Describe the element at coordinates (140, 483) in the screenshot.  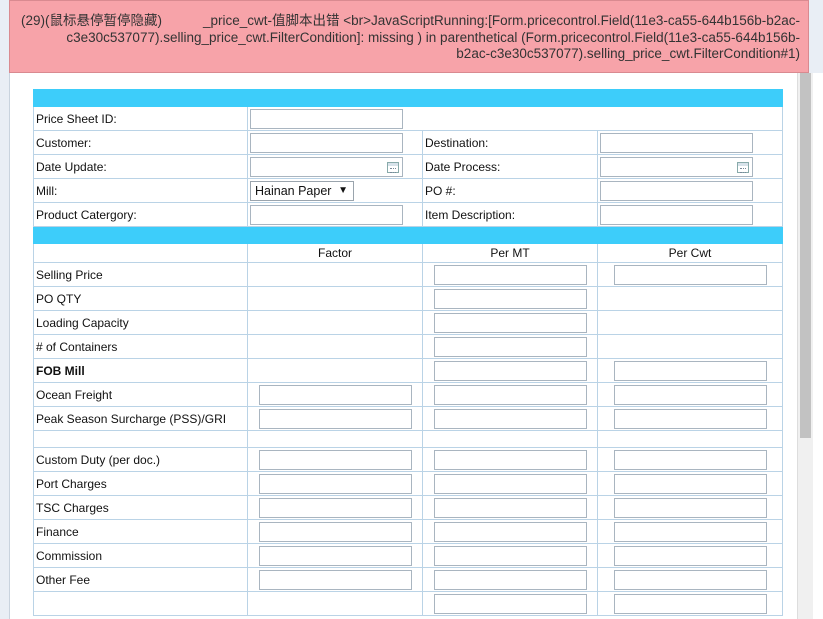
I see `cost-row-label: Port Charges` at that location.